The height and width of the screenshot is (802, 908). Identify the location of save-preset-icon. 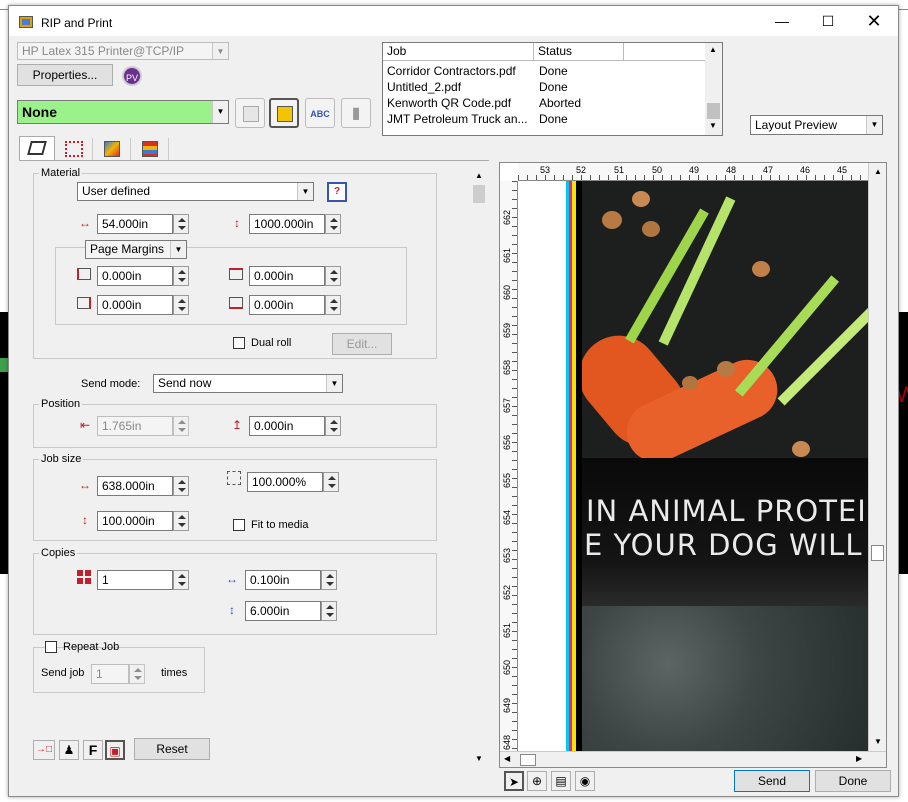
(250, 113).